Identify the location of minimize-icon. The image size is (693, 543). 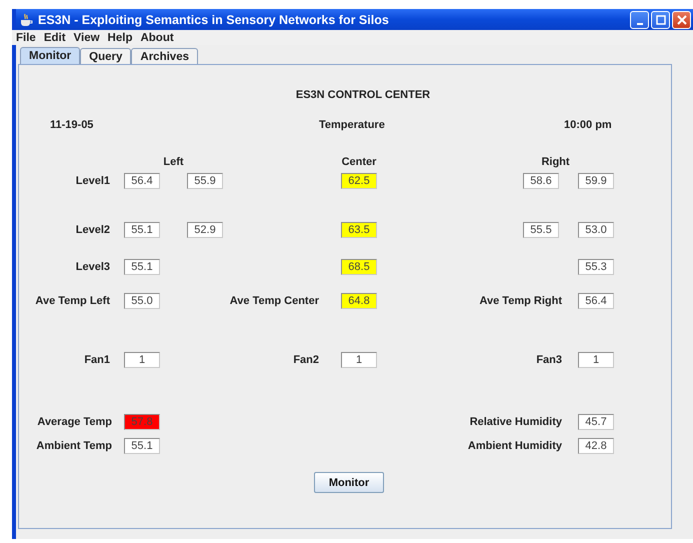
(639, 23).